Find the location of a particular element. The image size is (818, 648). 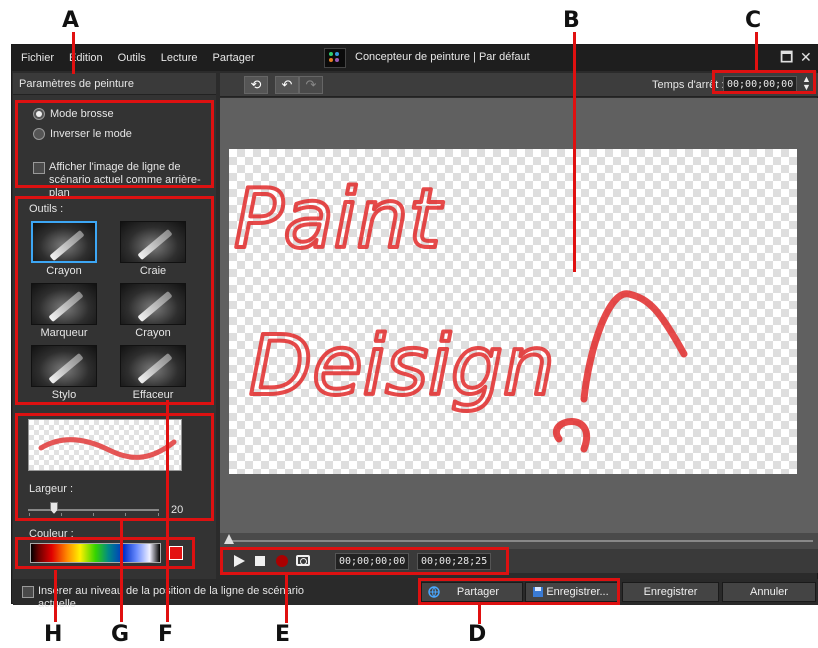

highlight-box-e is located at coordinates (364, 561).